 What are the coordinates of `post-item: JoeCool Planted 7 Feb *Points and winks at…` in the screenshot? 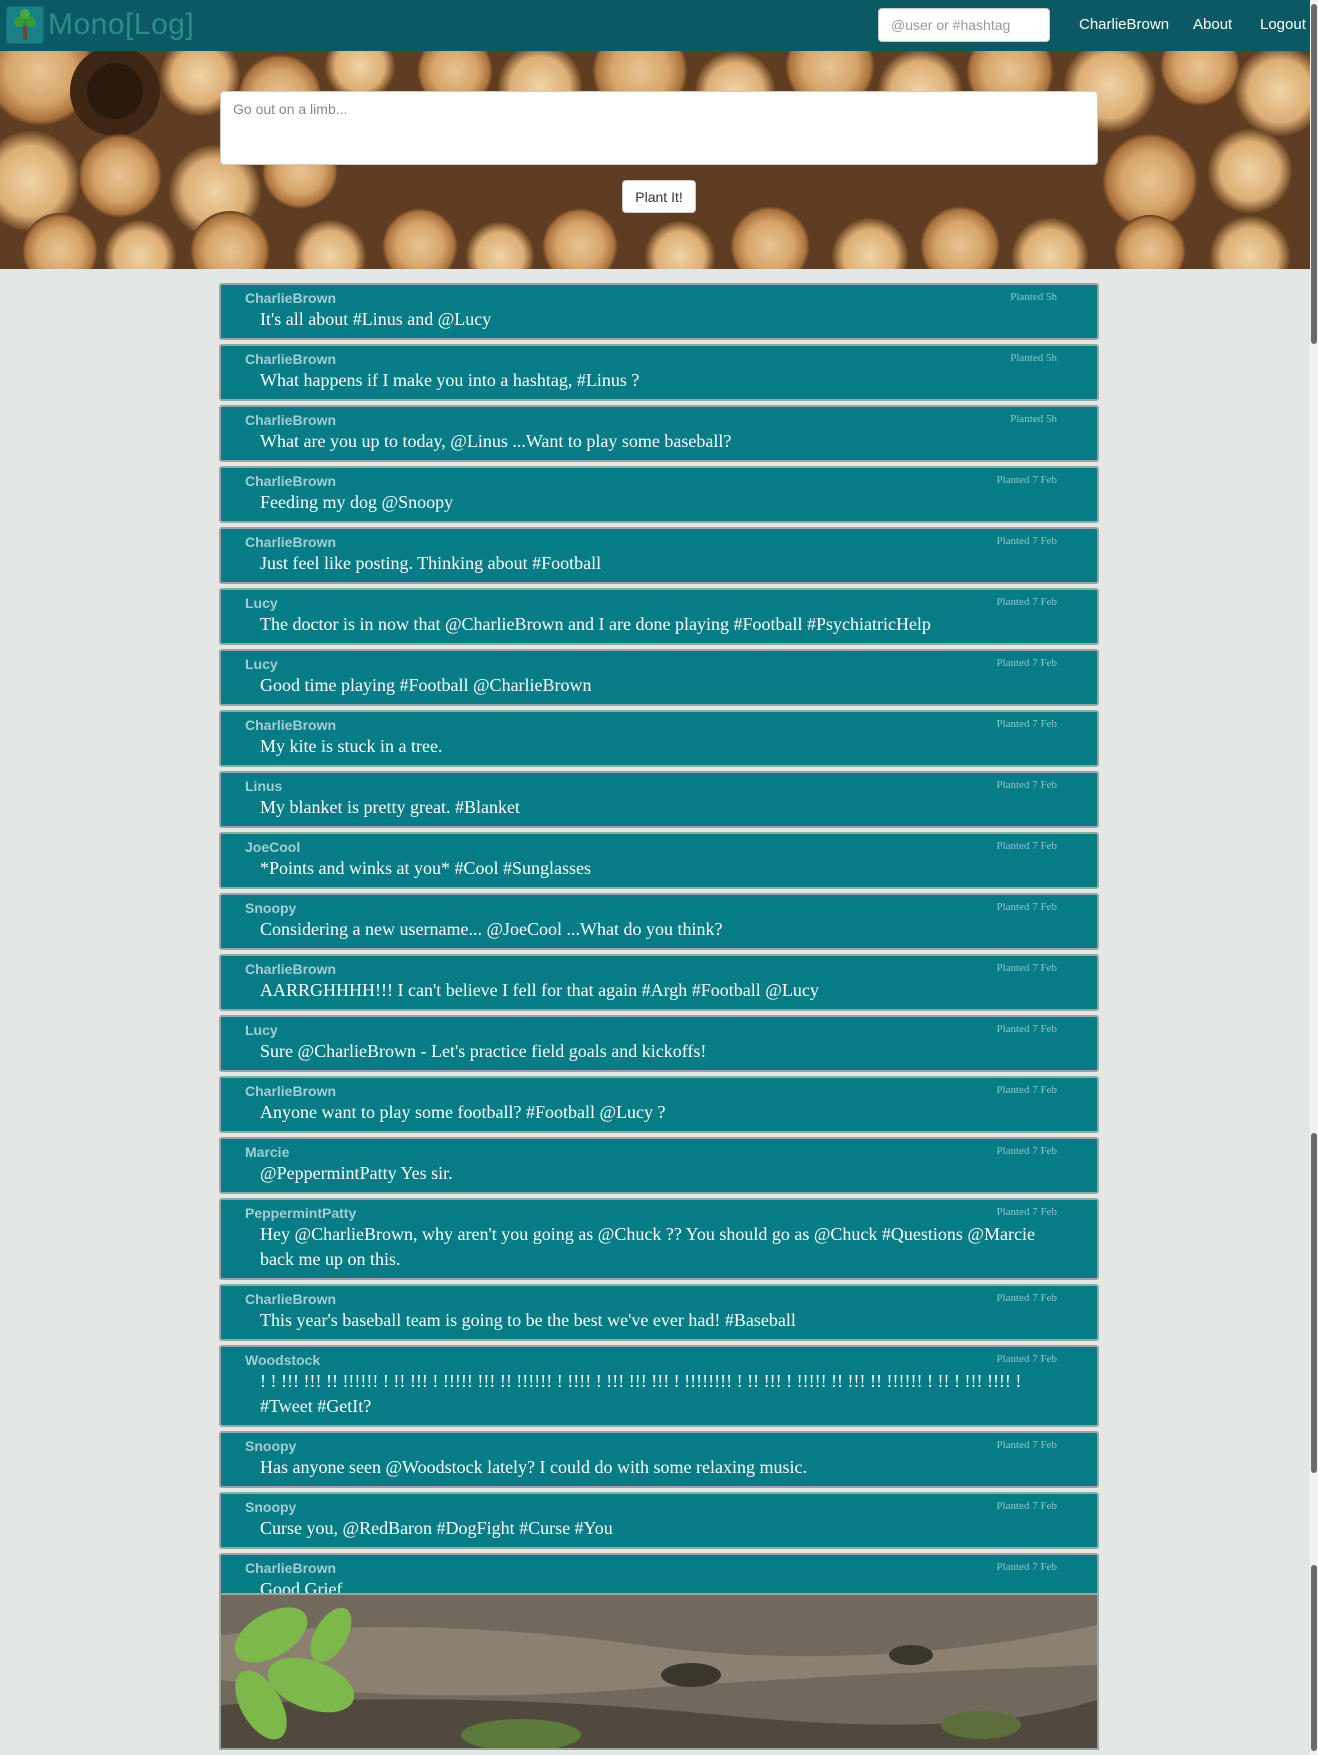 It's located at (659, 860).